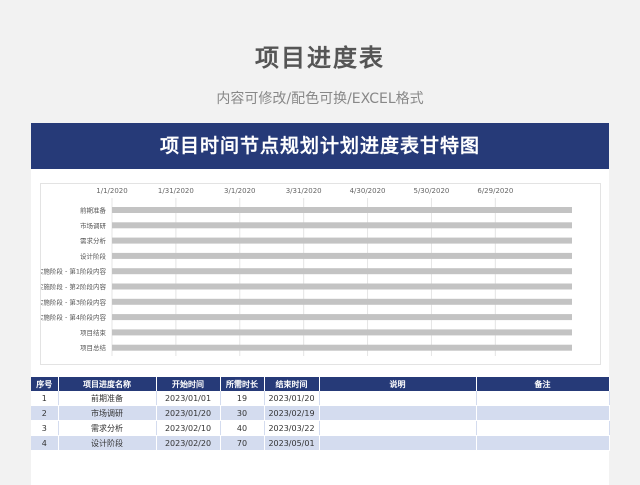  I want to click on gantt-x-tick-label: 6/29/2020, so click(495, 191).